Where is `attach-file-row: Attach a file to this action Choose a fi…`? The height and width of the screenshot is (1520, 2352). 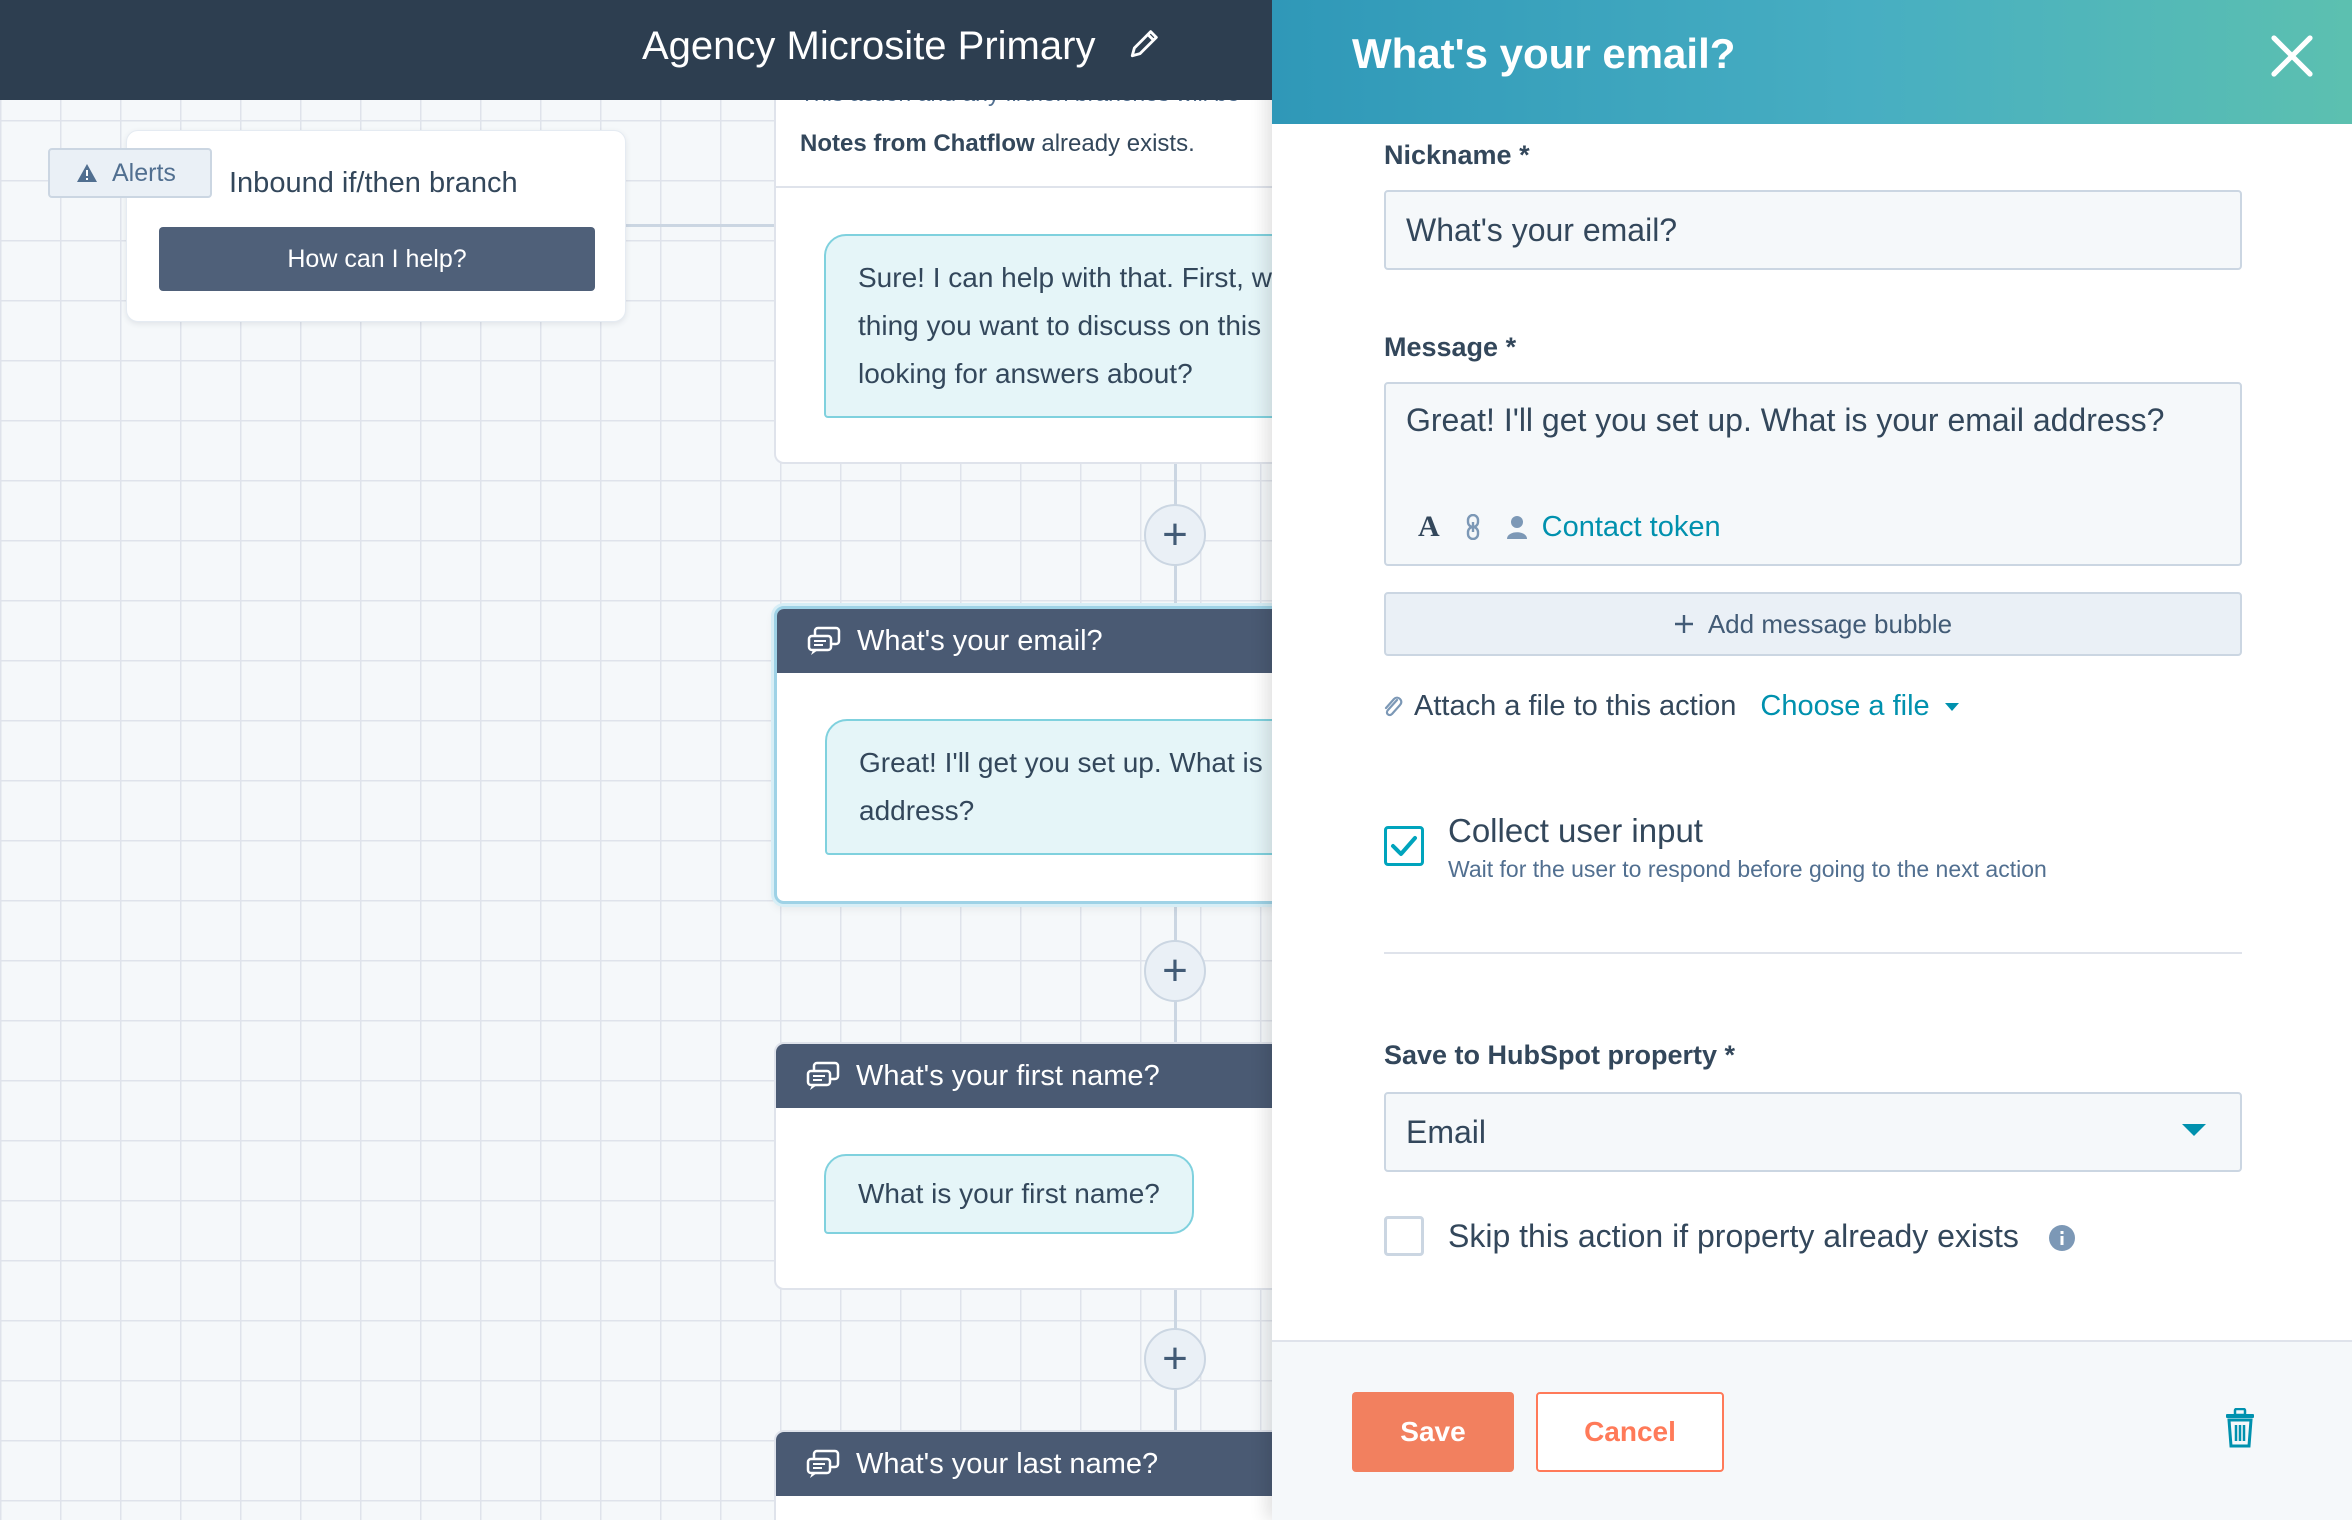
attach-file-row: Attach a file to this action Choose a fi… is located at coordinates (1671, 706).